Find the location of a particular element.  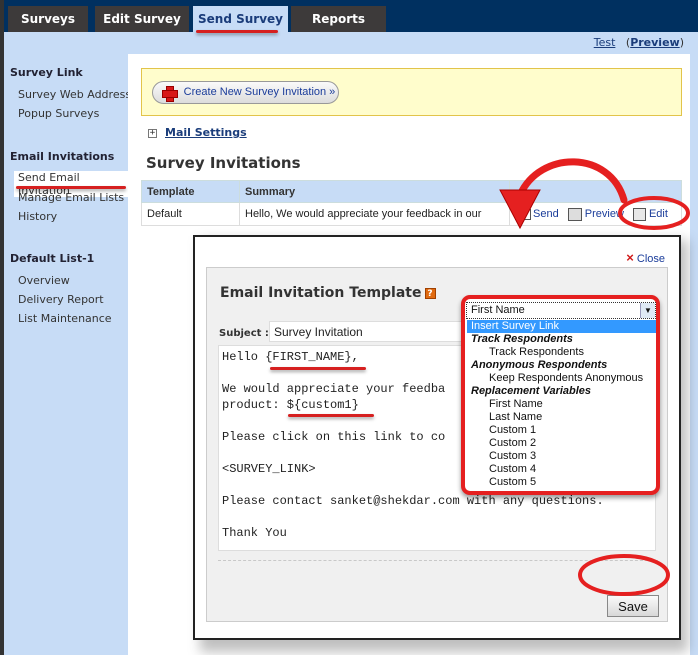

create-new-invitation-button: Create New Survey Invitation » is located at coordinates (245, 92).